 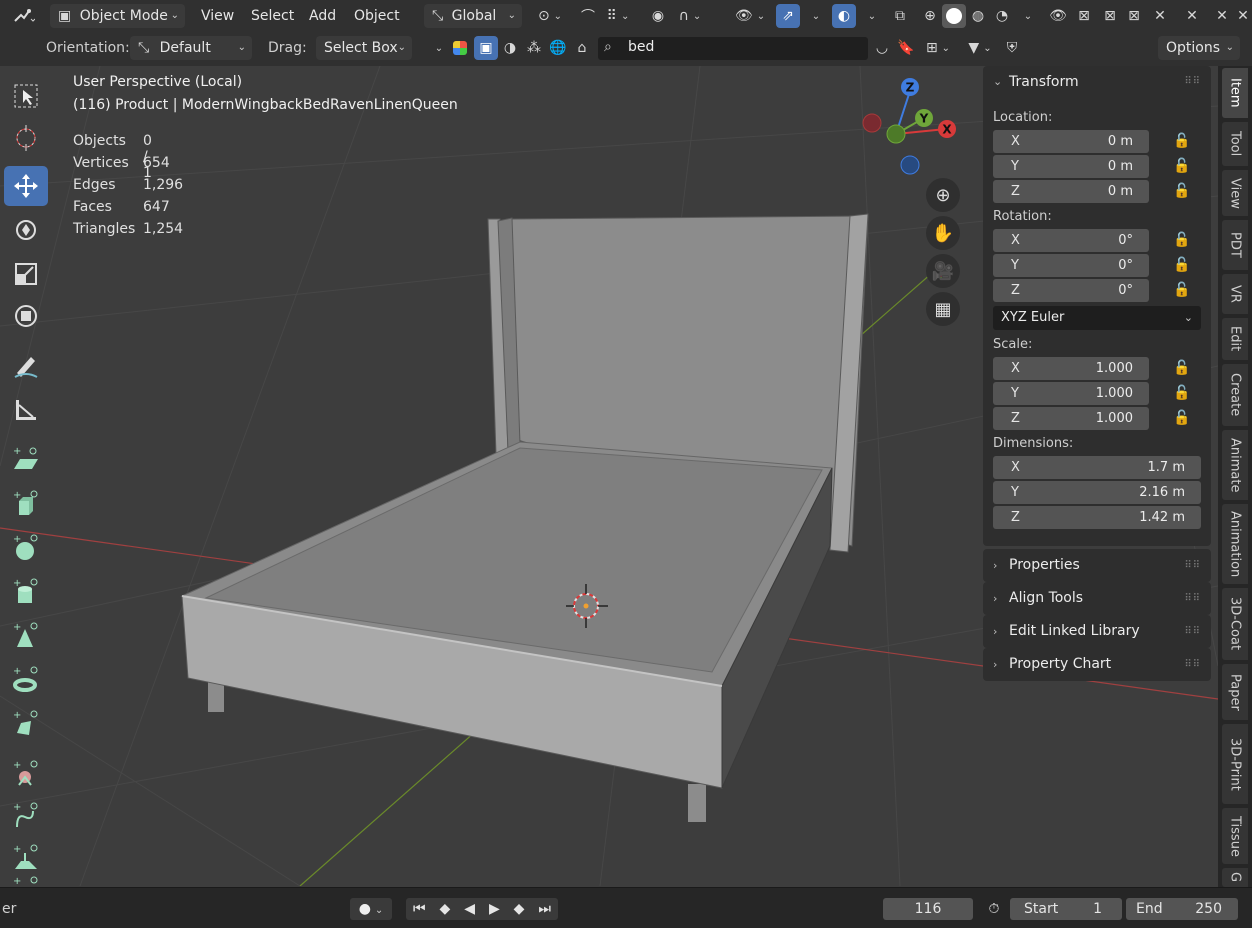 I want to click on tab-vr: VR, so click(x=1235, y=294).